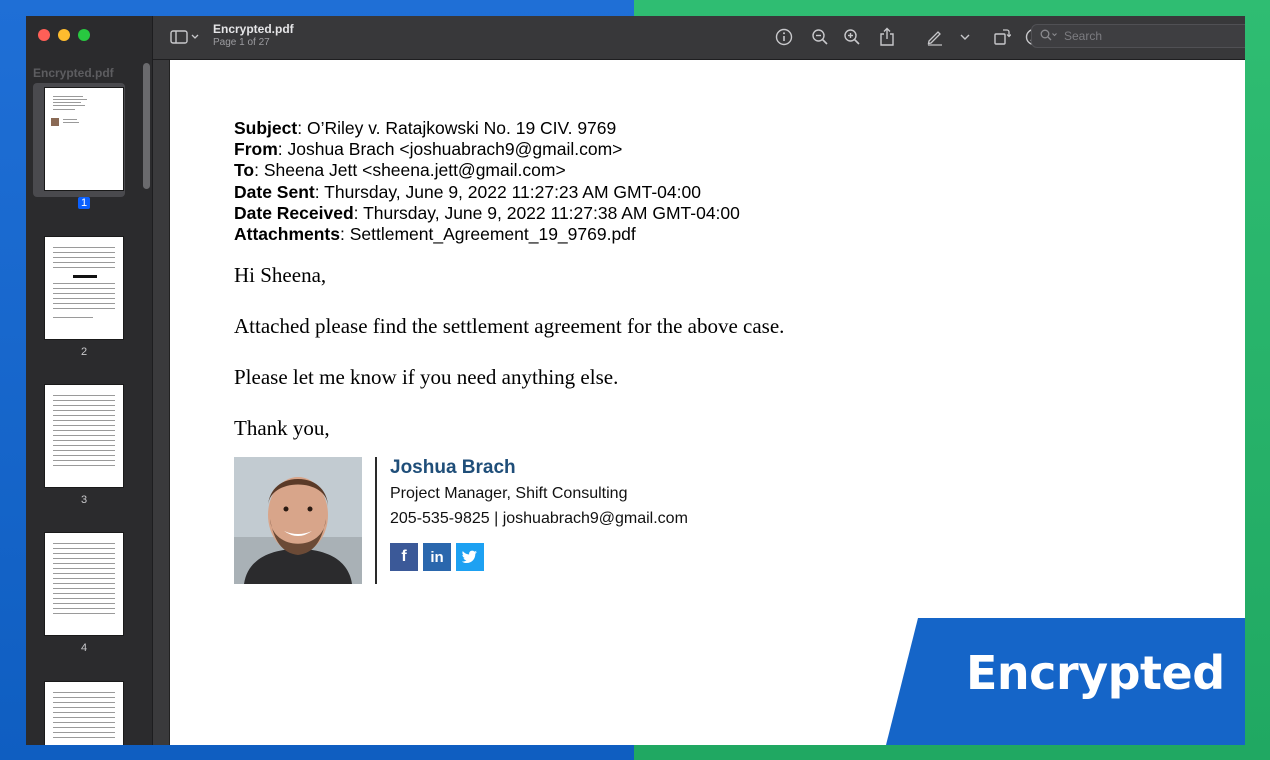 This screenshot has width=1270, height=760. Describe the element at coordinates (965, 37) in the screenshot. I see `chevron-down-icon` at that location.